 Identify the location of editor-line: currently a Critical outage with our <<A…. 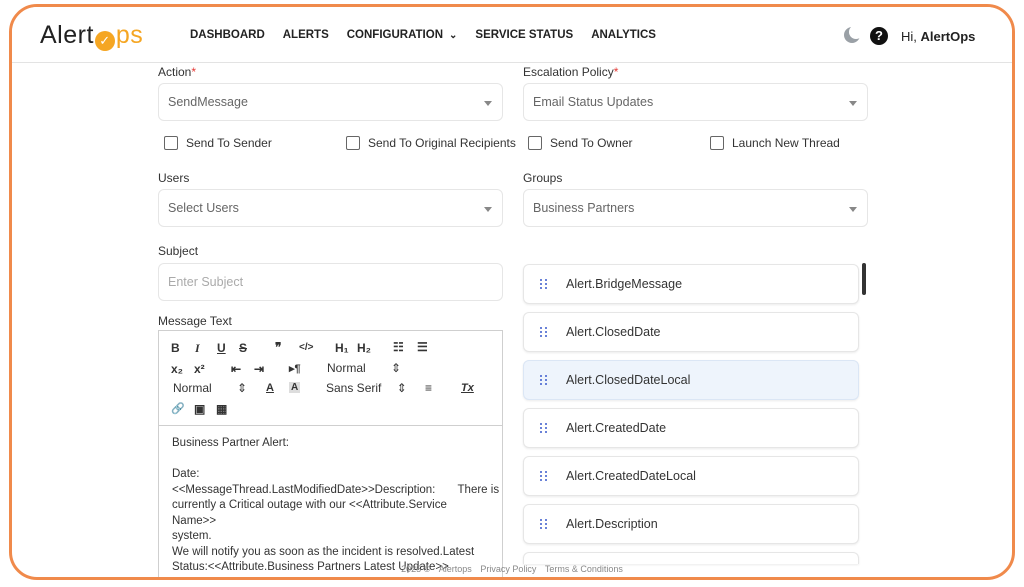
(309, 513).